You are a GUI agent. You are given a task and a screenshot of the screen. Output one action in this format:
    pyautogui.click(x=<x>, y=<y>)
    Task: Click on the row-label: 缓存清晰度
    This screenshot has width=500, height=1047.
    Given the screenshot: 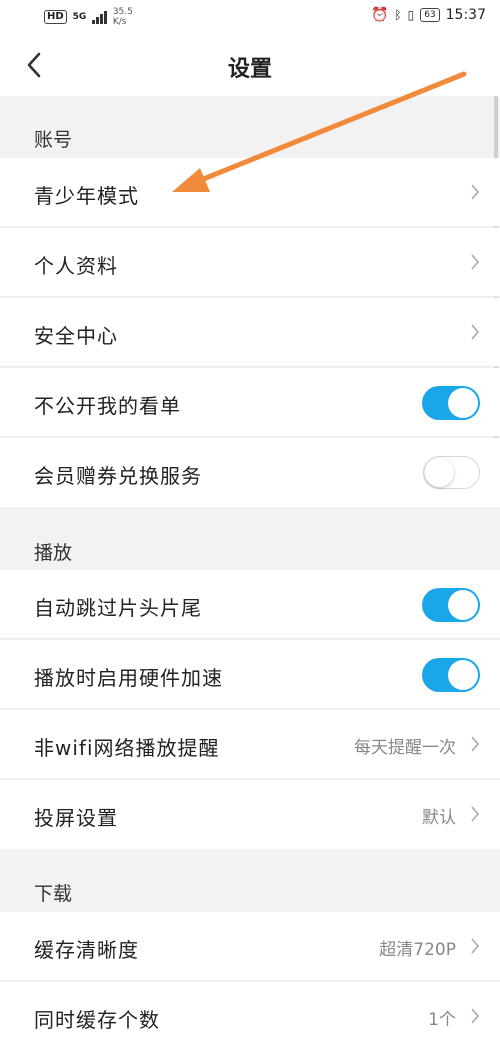 What is the action you would take?
    pyautogui.click(x=86, y=950)
    